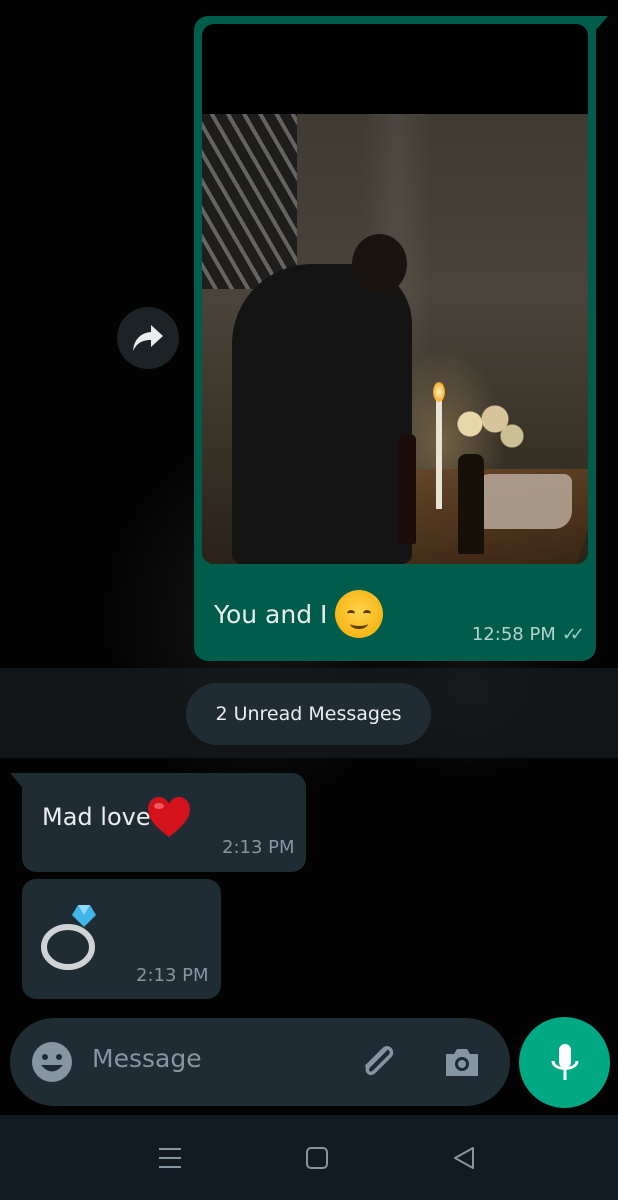  What do you see at coordinates (439, 454) in the screenshot?
I see `candle` at bounding box center [439, 454].